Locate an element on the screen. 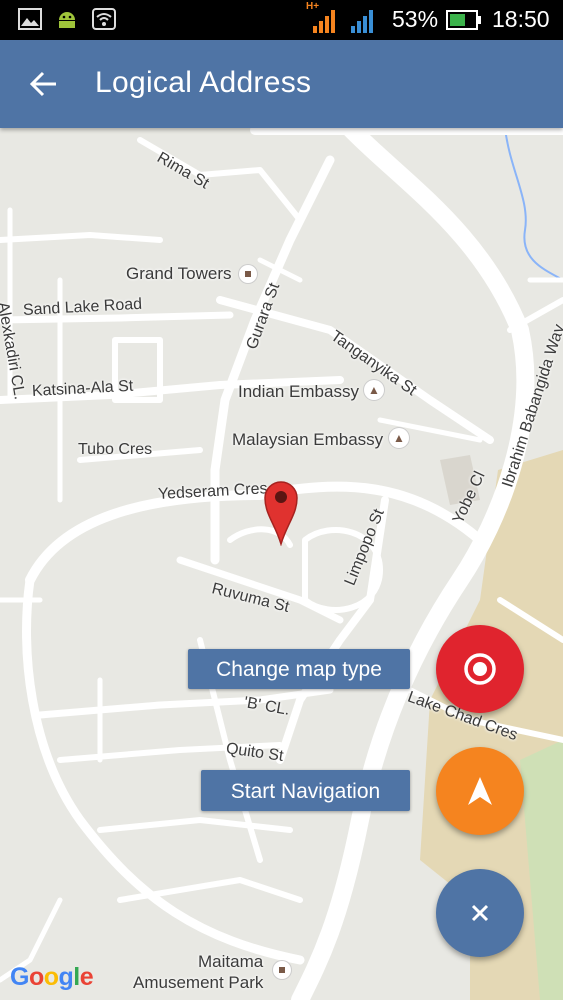  location-pin-icon is located at coordinates (281, 513).